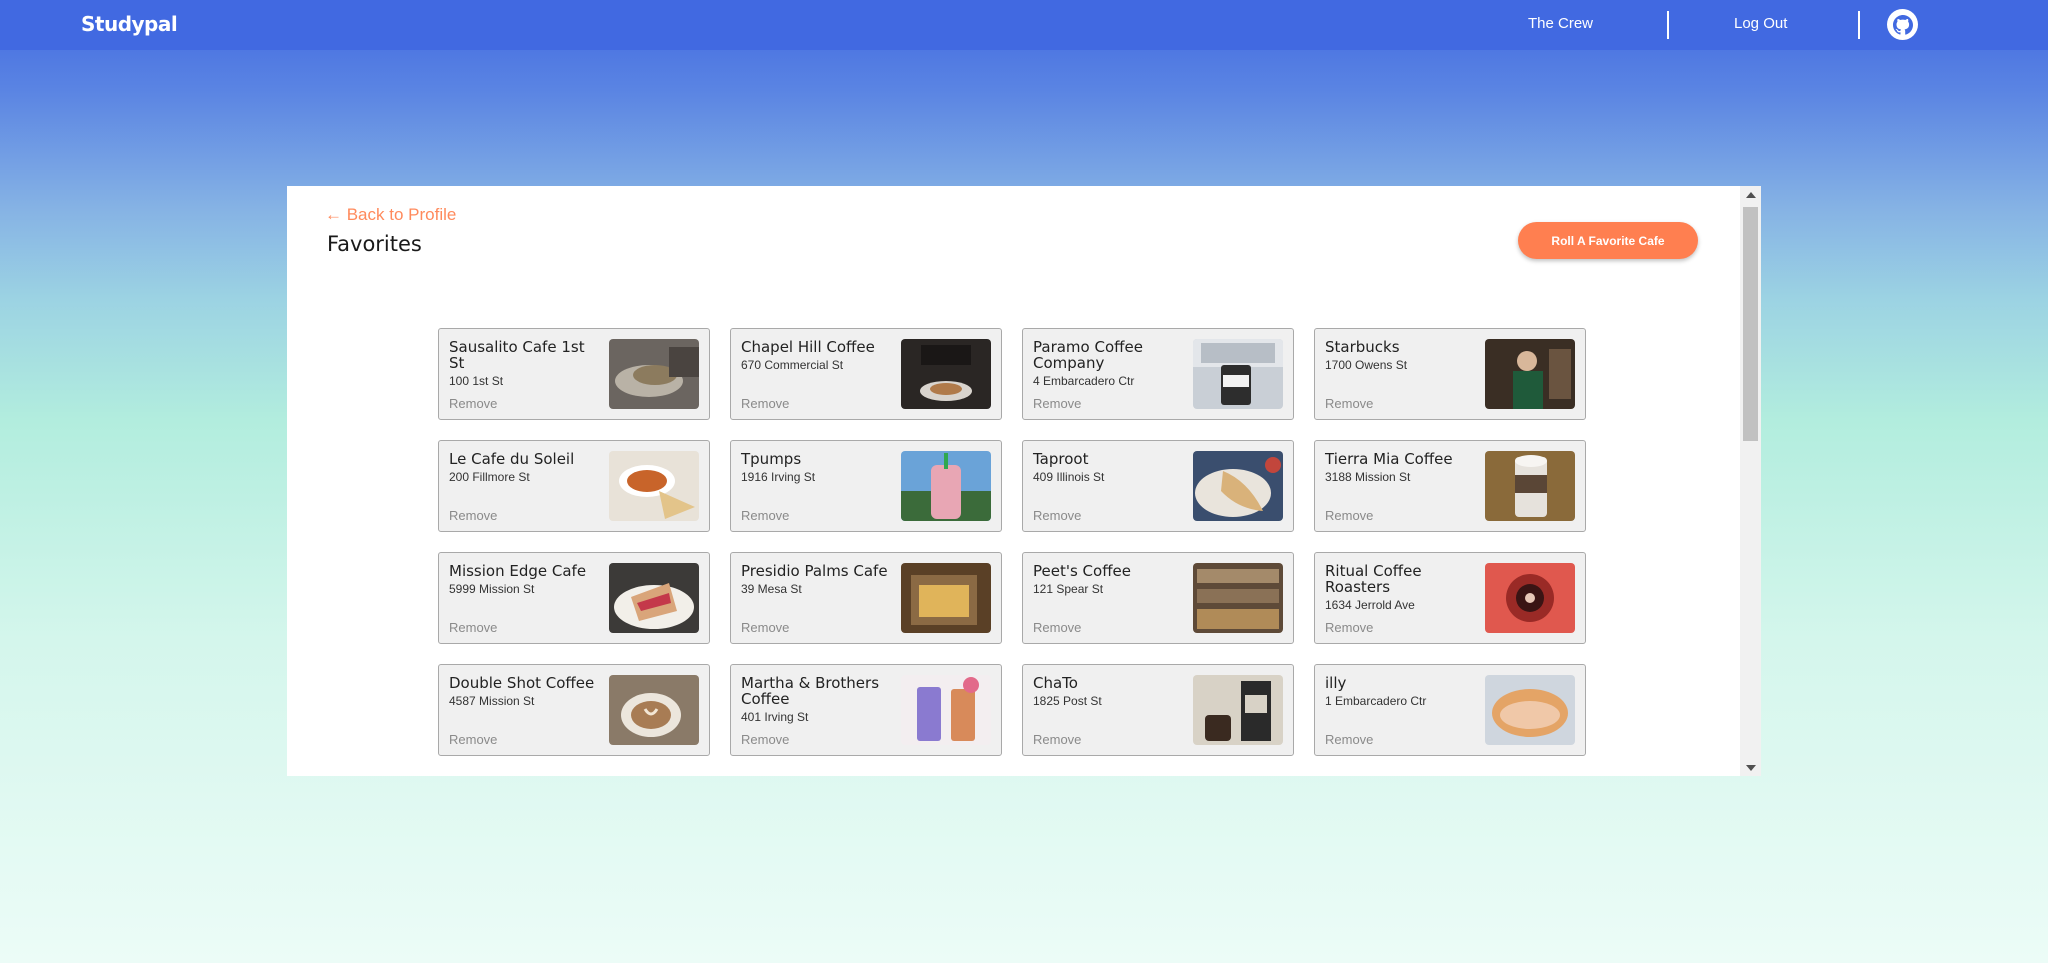 This screenshot has width=2048, height=963. Describe the element at coordinates (489, 477) in the screenshot. I see `cafe-address: 200 Fillmore St` at that location.